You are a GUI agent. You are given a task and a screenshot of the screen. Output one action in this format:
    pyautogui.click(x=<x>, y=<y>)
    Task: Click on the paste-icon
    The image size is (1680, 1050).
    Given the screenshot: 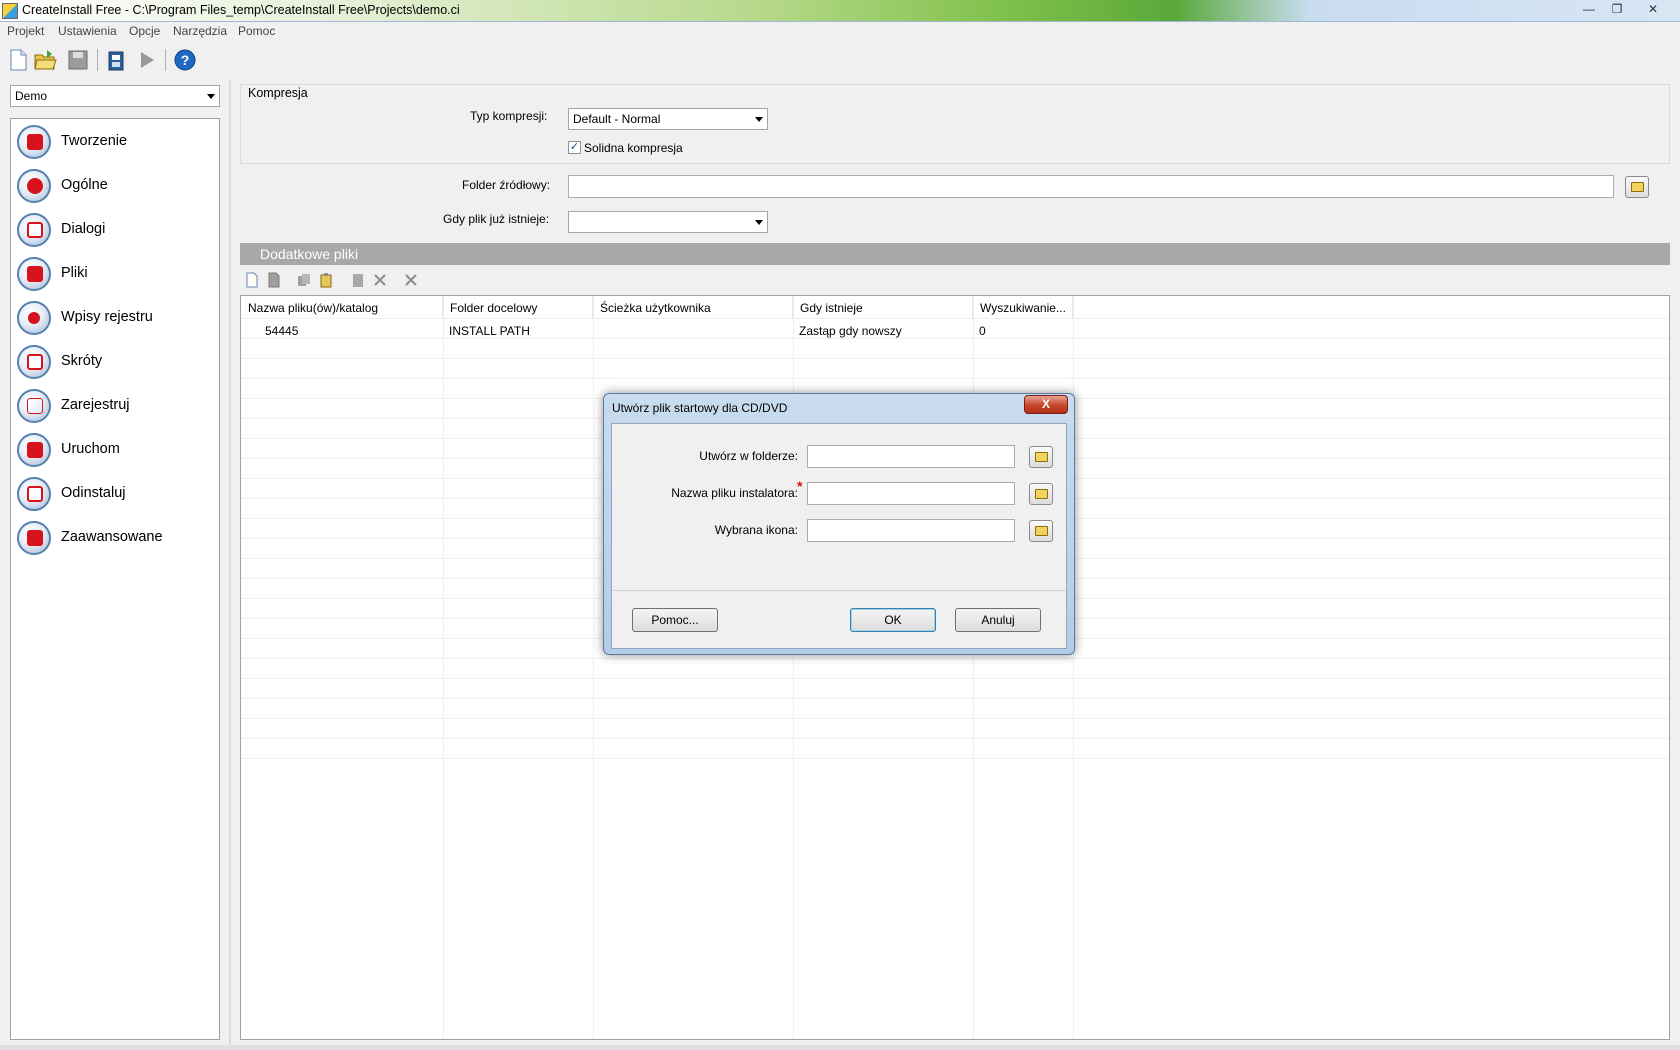 What is the action you would take?
    pyautogui.click(x=326, y=280)
    